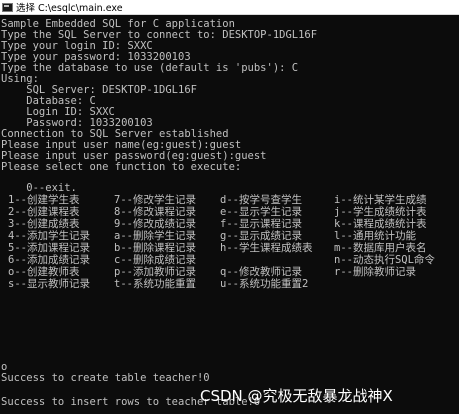  What do you see at coordinates (155, 284) in the screenshot?
I see `menu-option: t--系统功能重置` at bounding box center [155, 284].